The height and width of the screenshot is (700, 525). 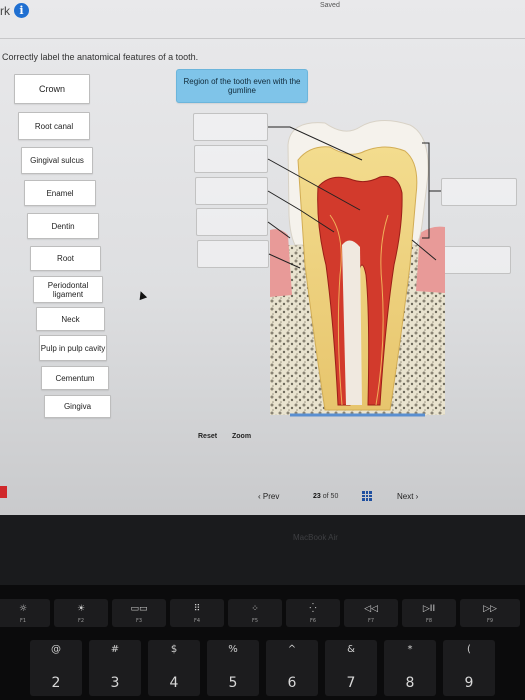 I want to click on grid-icon, so click(x=367, y=496).